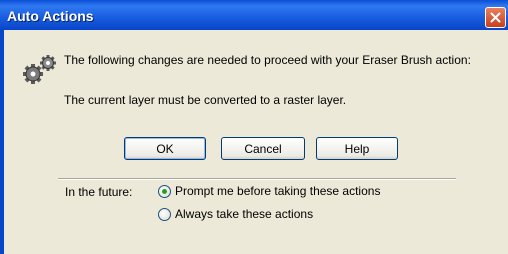 The width and height of the screenshot is (508, 254). Describe the element at coordinates (99, 192) in the screenshot. I see `future-label: In the future:` at that location.